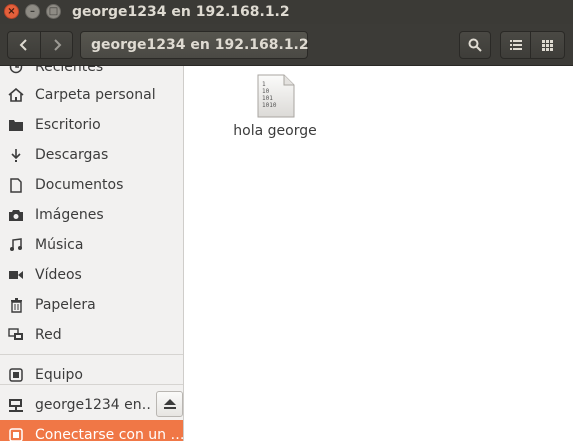  I want to click on sidebar-item-label: Recientes, so click(69, 70).